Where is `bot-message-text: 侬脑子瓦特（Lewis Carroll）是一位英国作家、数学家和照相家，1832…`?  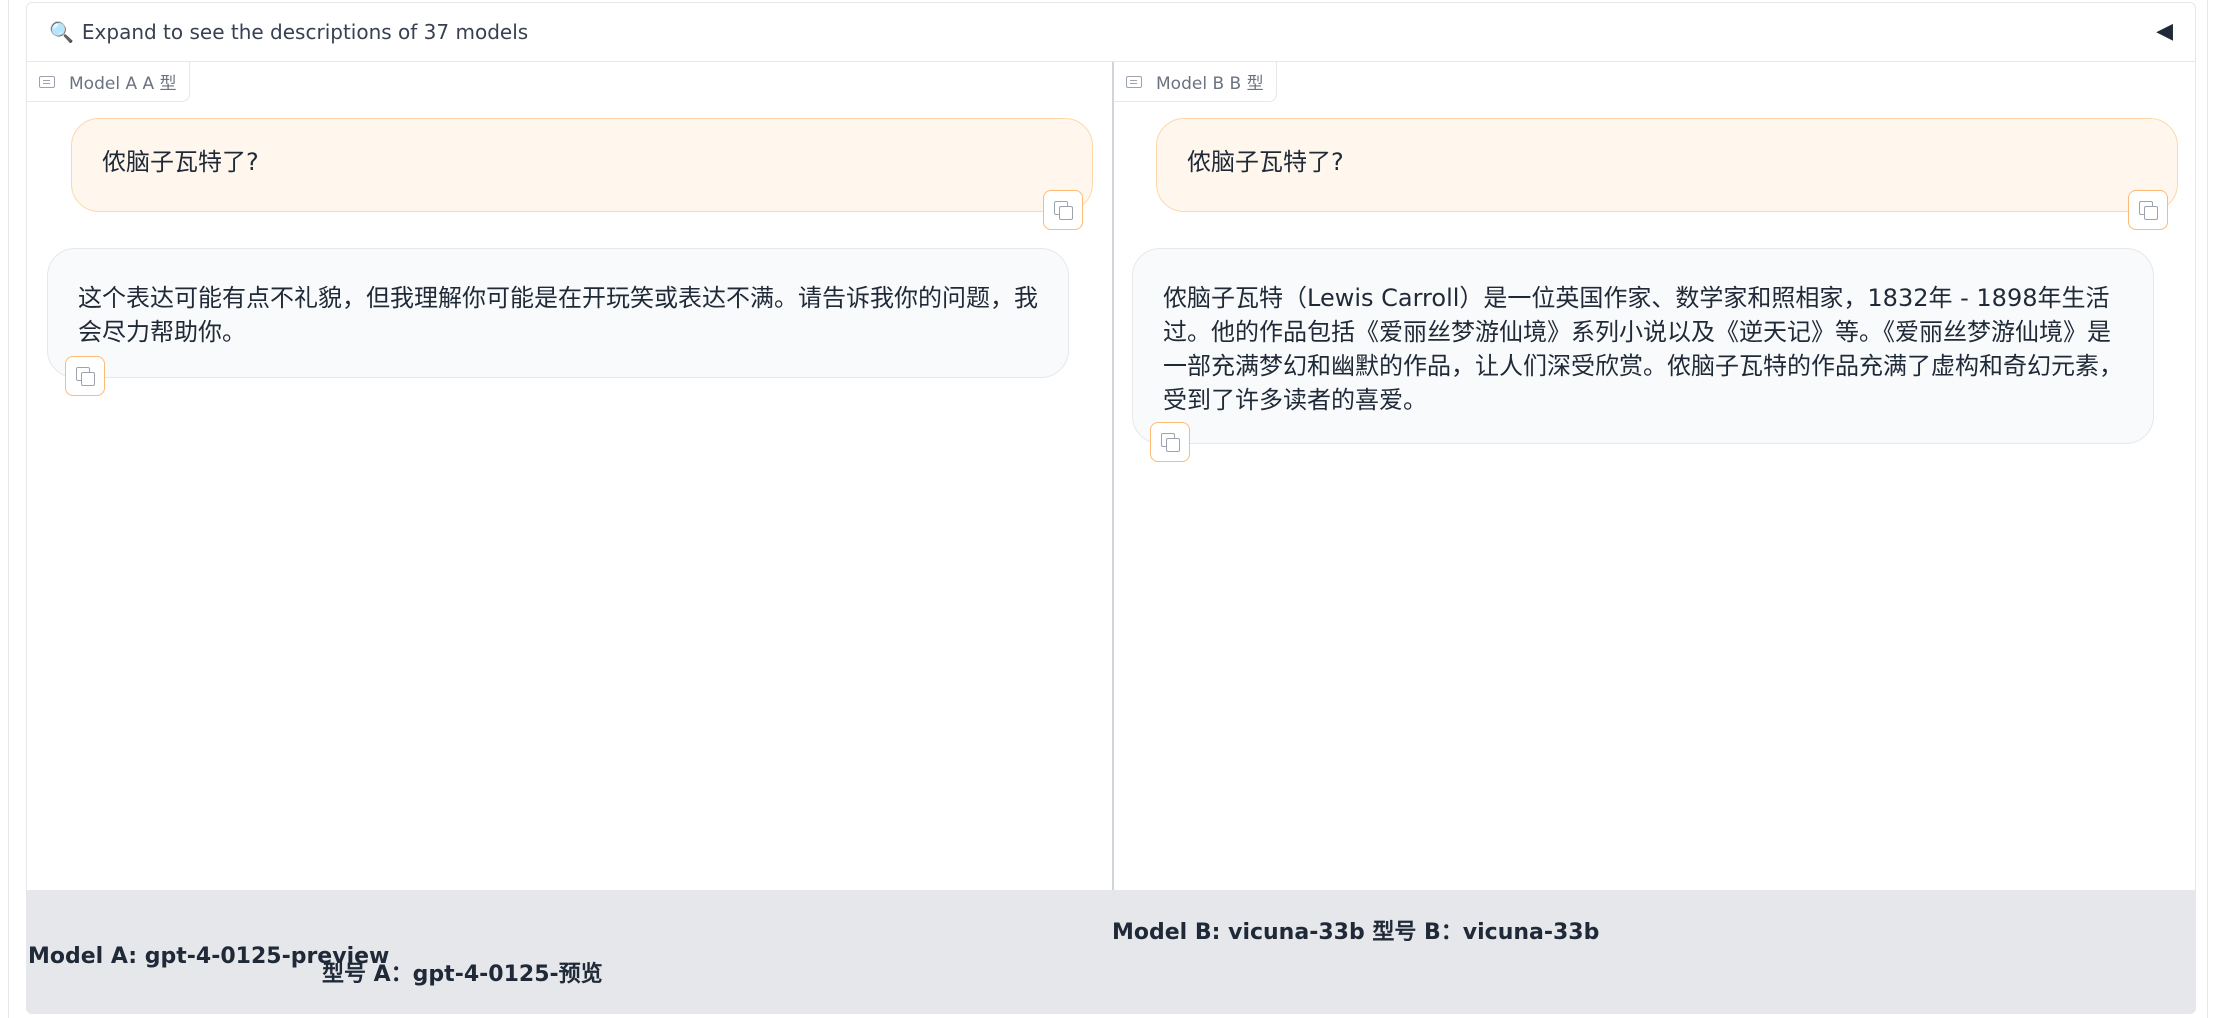 bot-message-text: 侬脑子瓦特（Lewis Carroll）是一位英国作家、数学家和照相家，1832… is located at coordinates (1643, 349).